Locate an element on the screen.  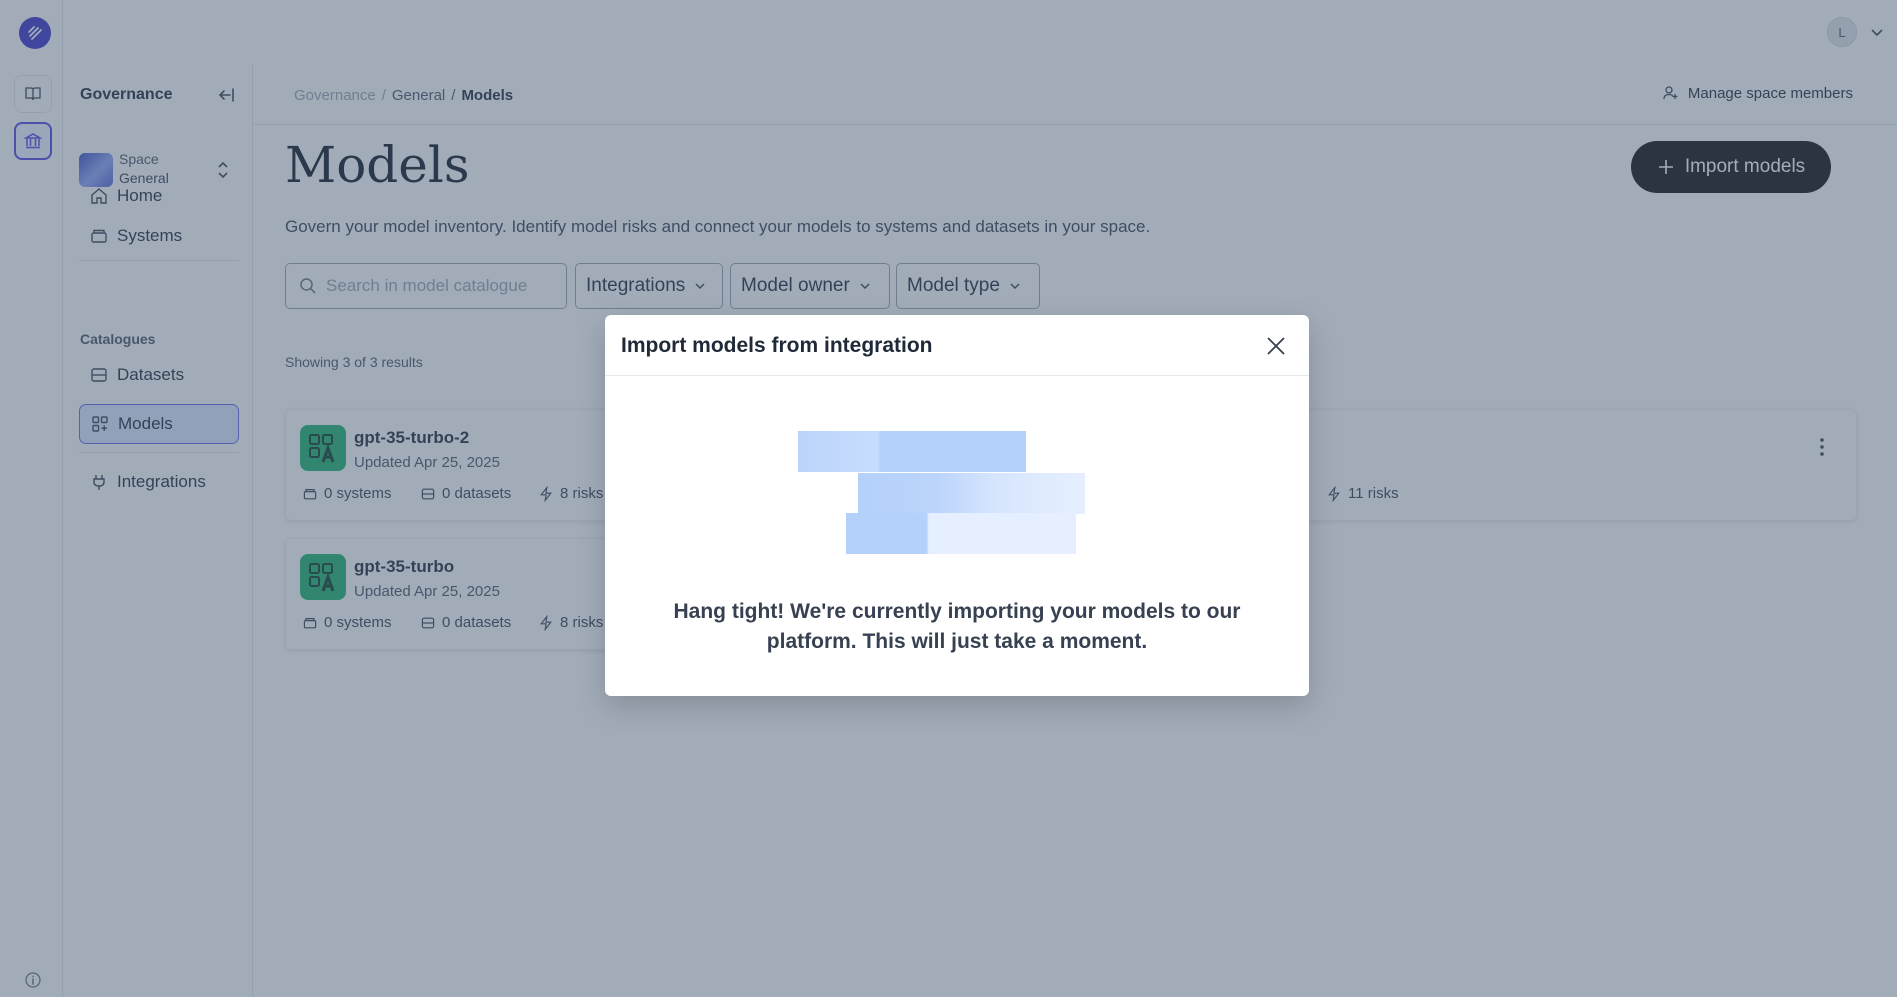
modal-title: Import models from integration is located at coordinates (777, 345).